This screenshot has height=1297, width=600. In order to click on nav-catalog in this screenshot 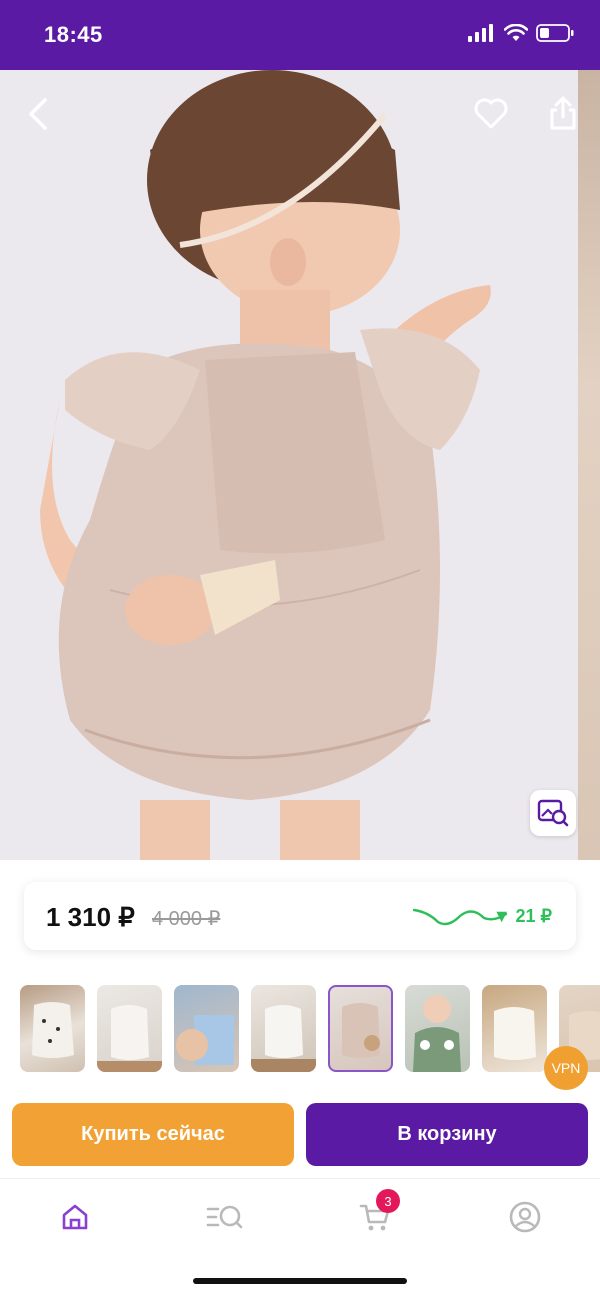, I will do `click(225, 1217)`.